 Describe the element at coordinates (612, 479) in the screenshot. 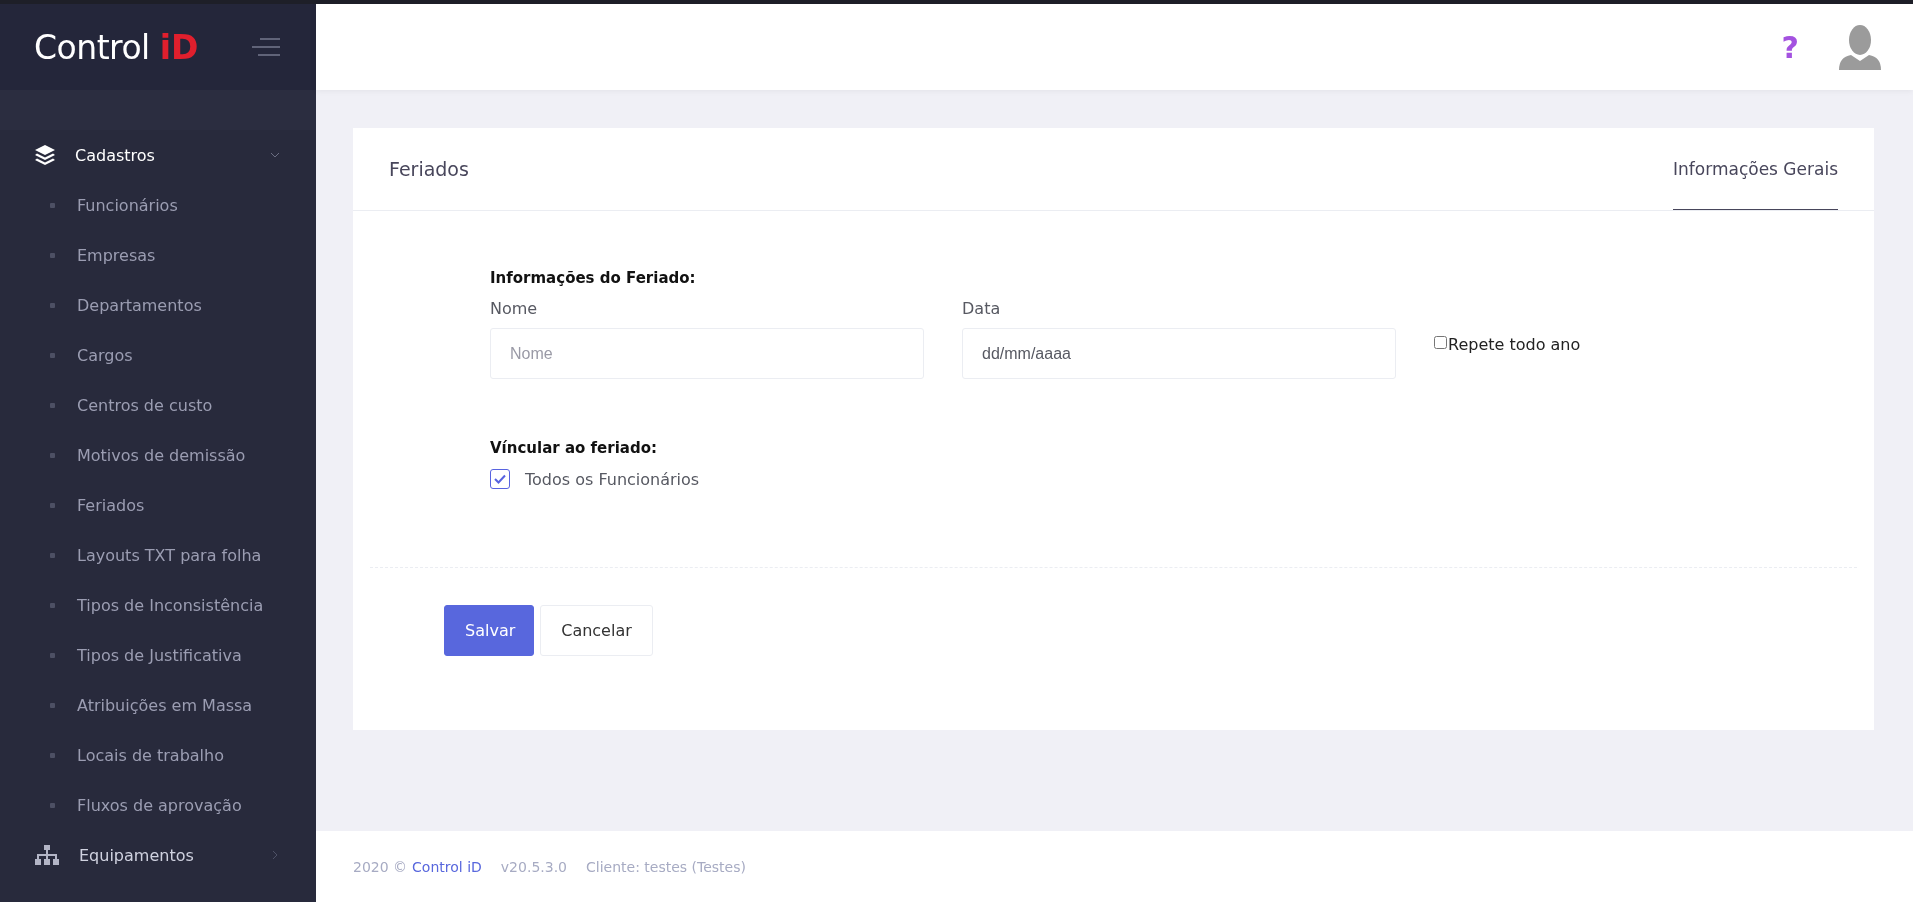

I see `checkbox-label: Todos os Funcionários` at that location.